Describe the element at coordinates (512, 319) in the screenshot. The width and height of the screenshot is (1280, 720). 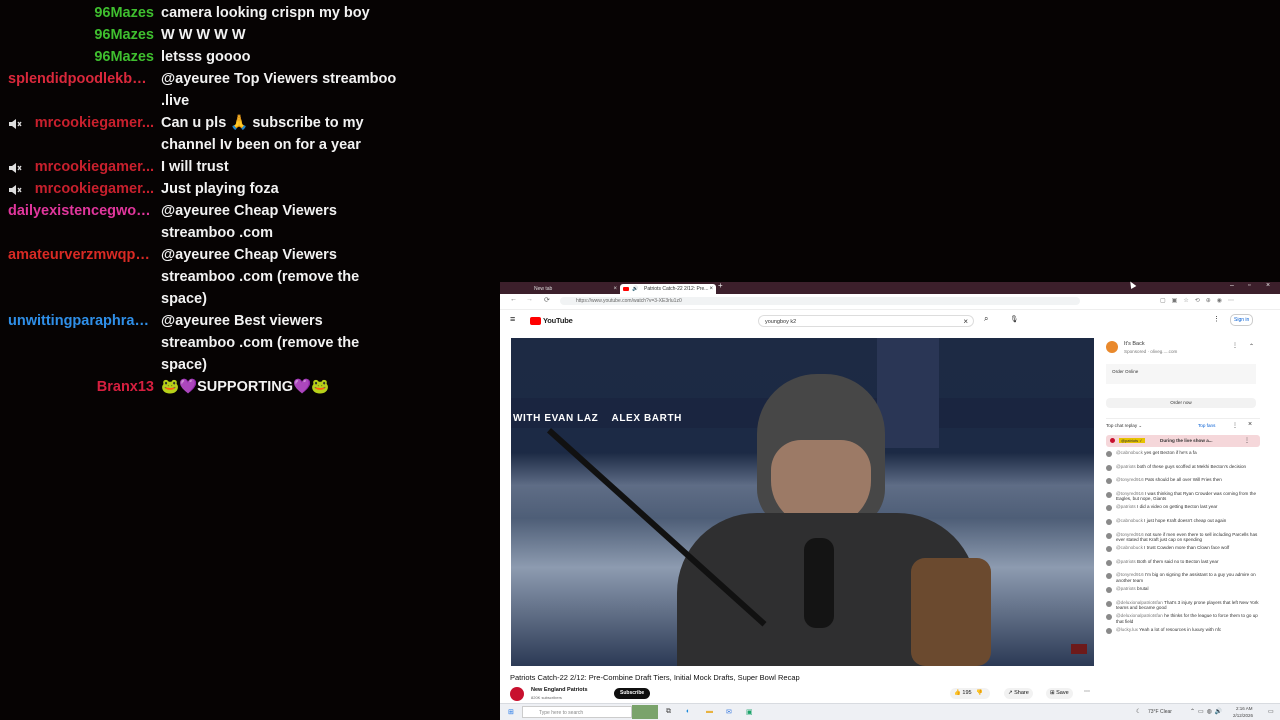
I see `menu-icon: ≡` at that location.